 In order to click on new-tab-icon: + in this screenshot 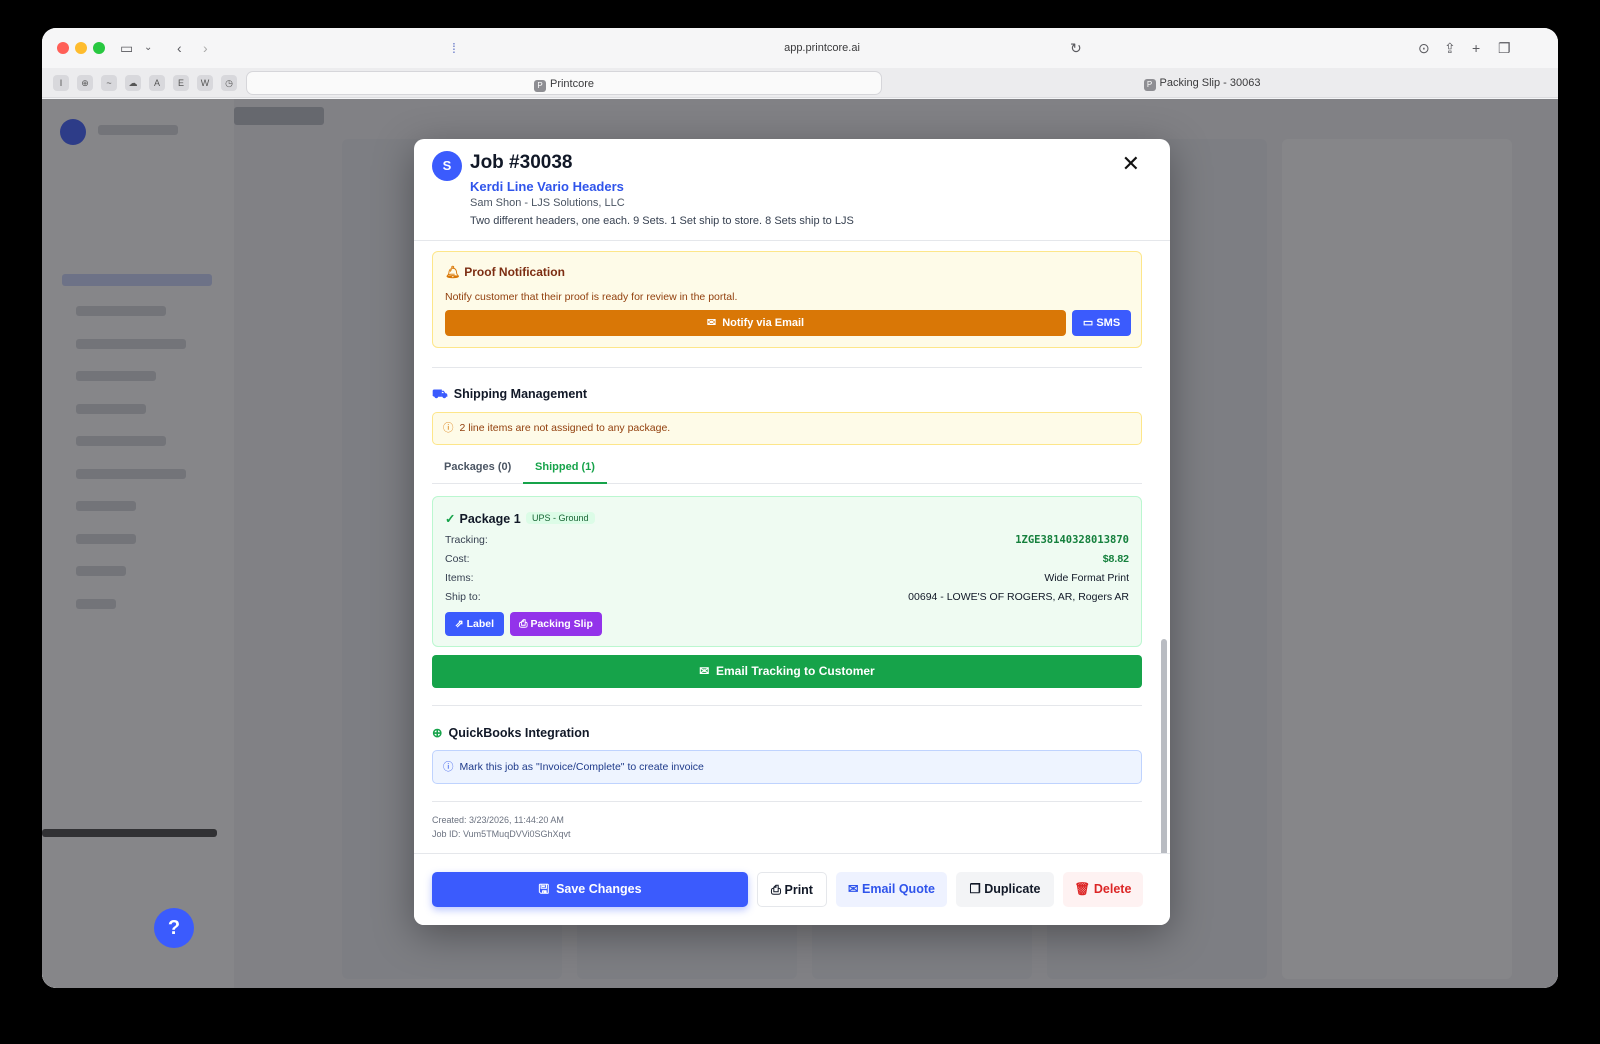, I will do `click(1476, 48)`.